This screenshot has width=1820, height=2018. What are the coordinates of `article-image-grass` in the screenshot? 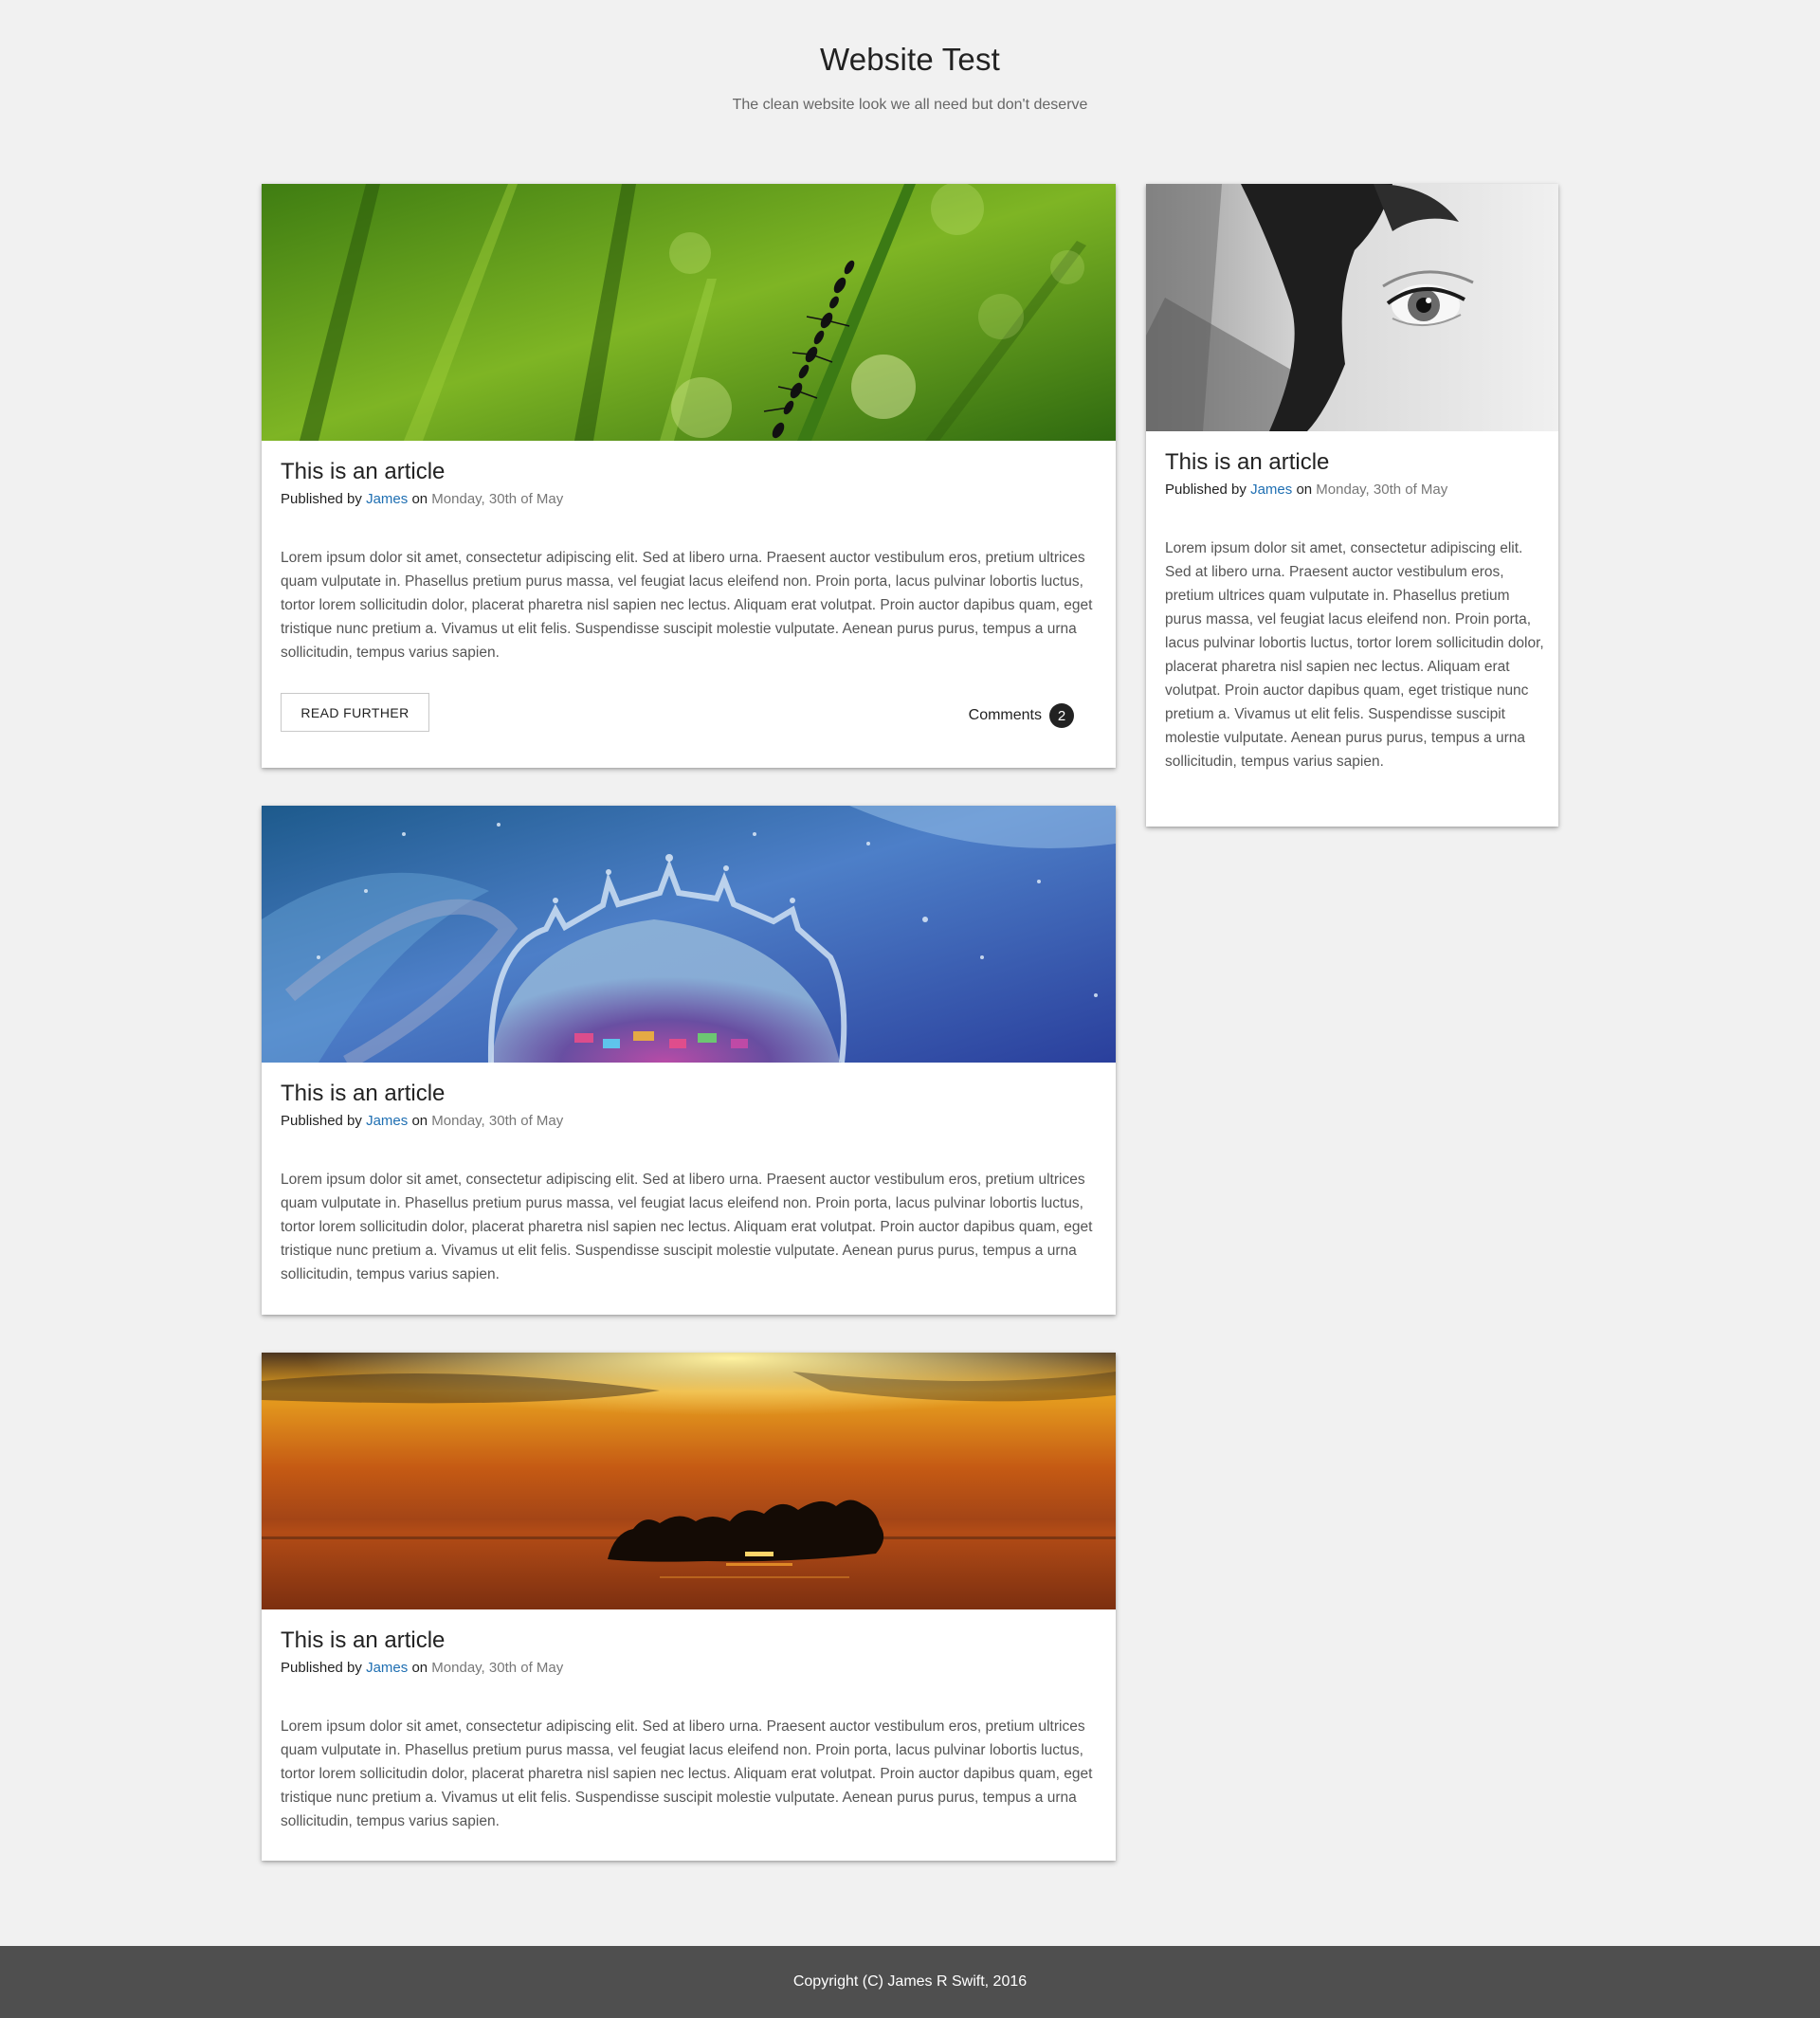 It's located at (689, 313).